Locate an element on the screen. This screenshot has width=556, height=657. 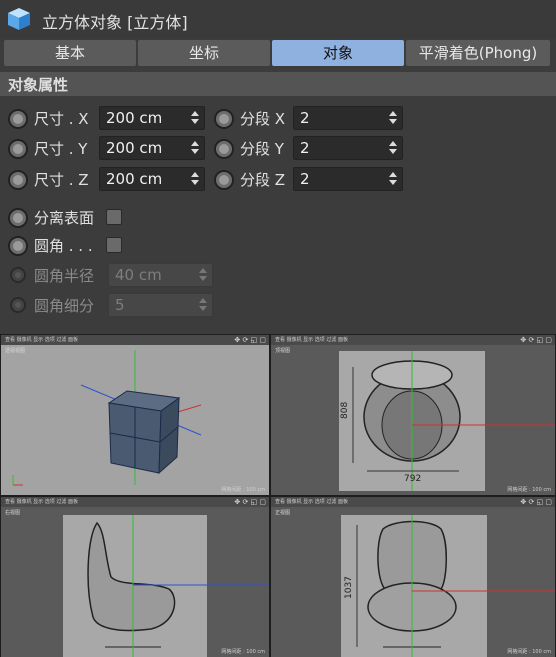
fillet-label: 圆角 . . . is located at coordinates (63, 246).